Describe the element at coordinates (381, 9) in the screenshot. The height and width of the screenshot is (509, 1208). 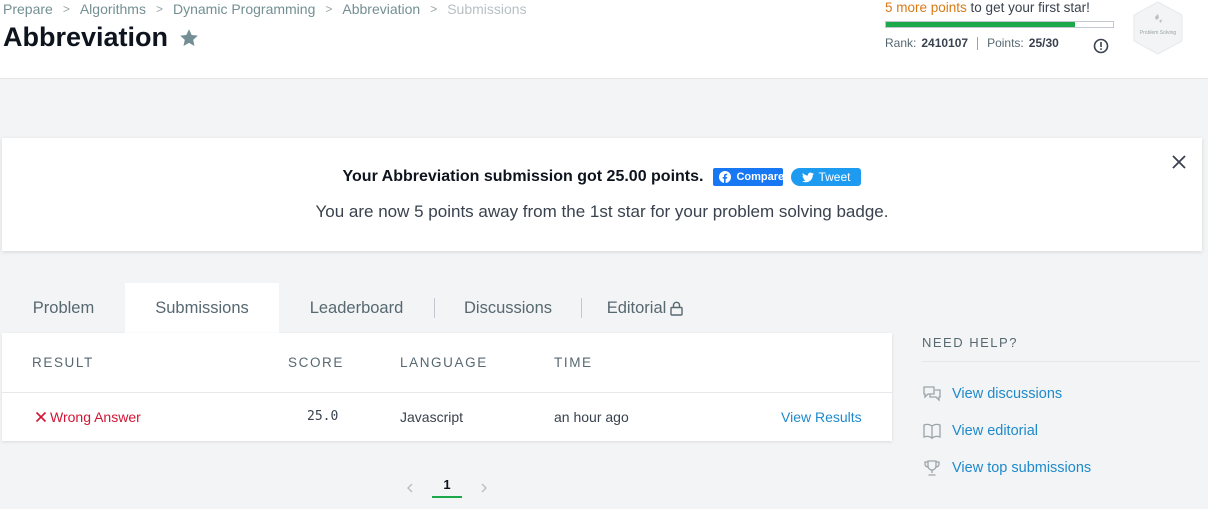
I see `breadcrumb-abbreviation: Abbreviation` at that location.